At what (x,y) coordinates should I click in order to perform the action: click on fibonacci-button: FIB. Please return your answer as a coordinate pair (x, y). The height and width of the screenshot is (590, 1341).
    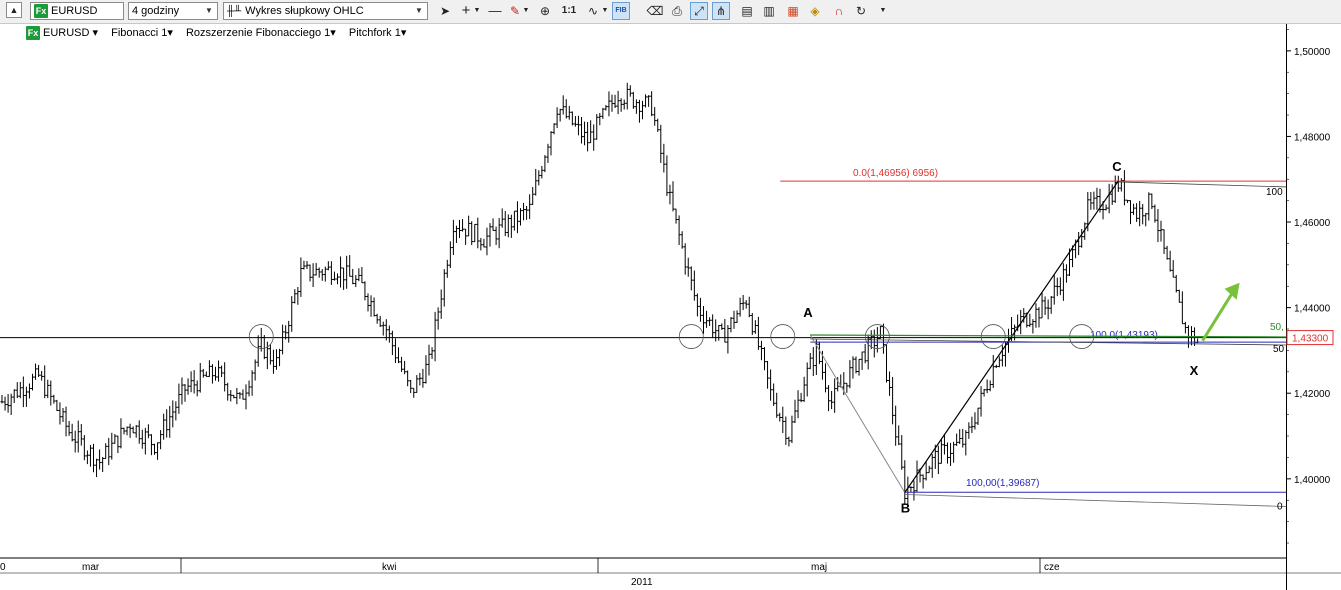
    Looking at the image, I should click on (621, 11).